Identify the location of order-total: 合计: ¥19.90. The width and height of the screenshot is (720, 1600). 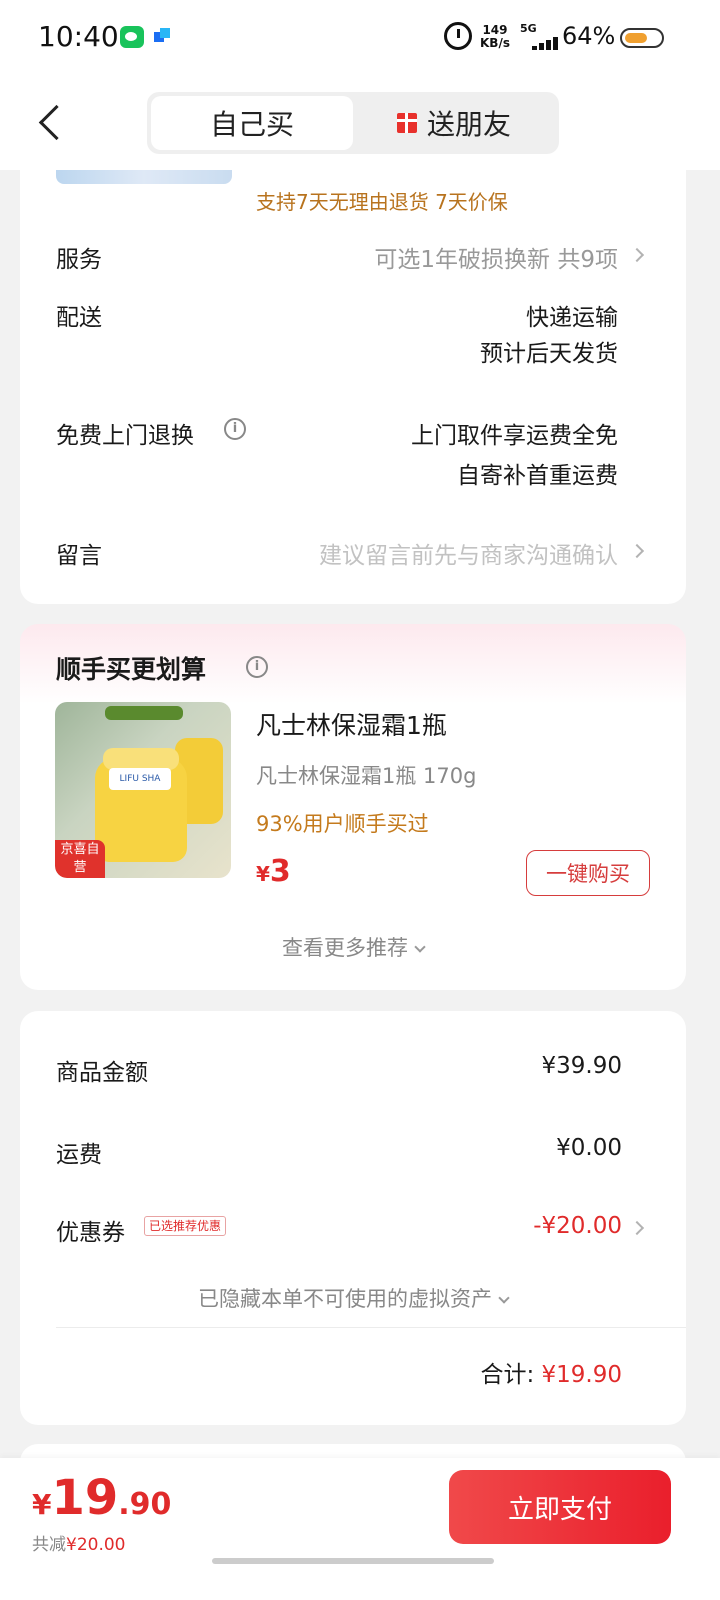
(551, 1372).